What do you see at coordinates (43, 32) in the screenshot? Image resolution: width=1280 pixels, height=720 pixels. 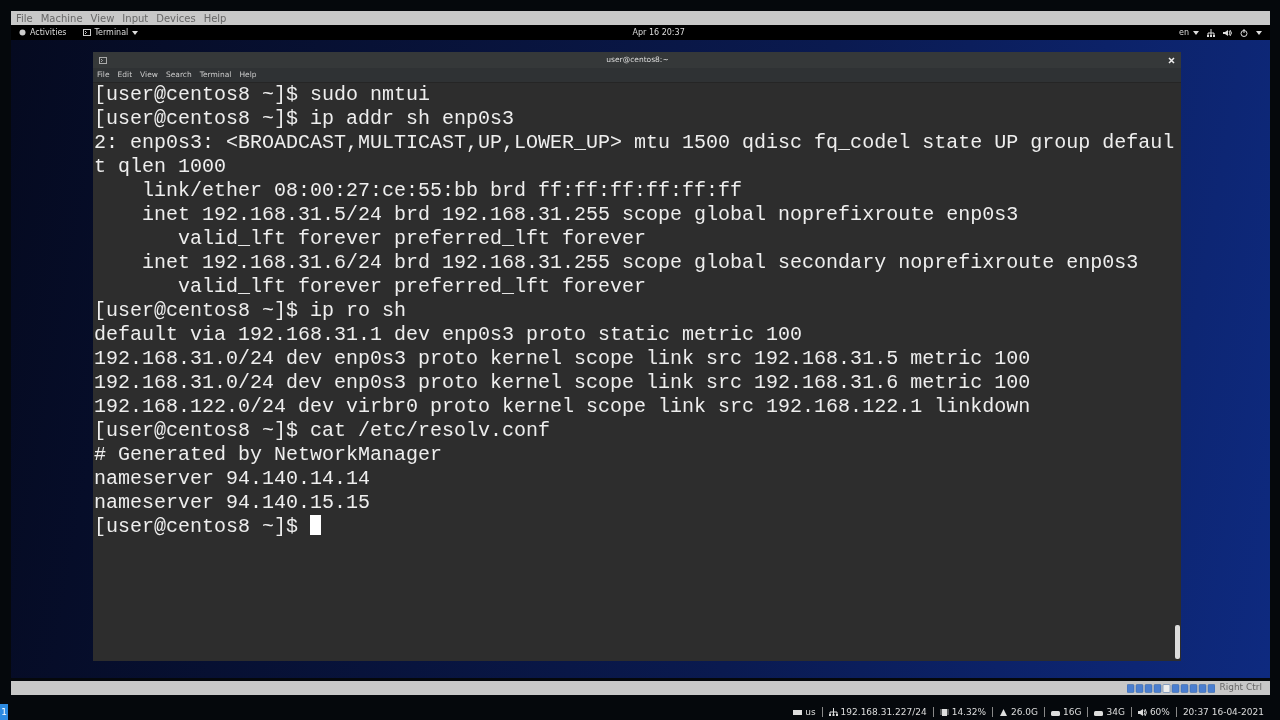 I see `activities-button: Activities` at bounding box center [43, 32].